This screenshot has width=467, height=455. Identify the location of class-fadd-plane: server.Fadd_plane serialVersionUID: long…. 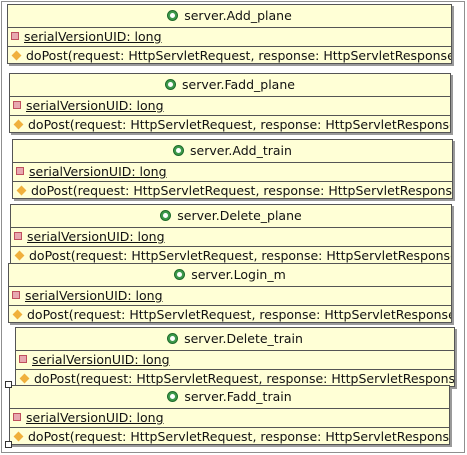
(230, 103).